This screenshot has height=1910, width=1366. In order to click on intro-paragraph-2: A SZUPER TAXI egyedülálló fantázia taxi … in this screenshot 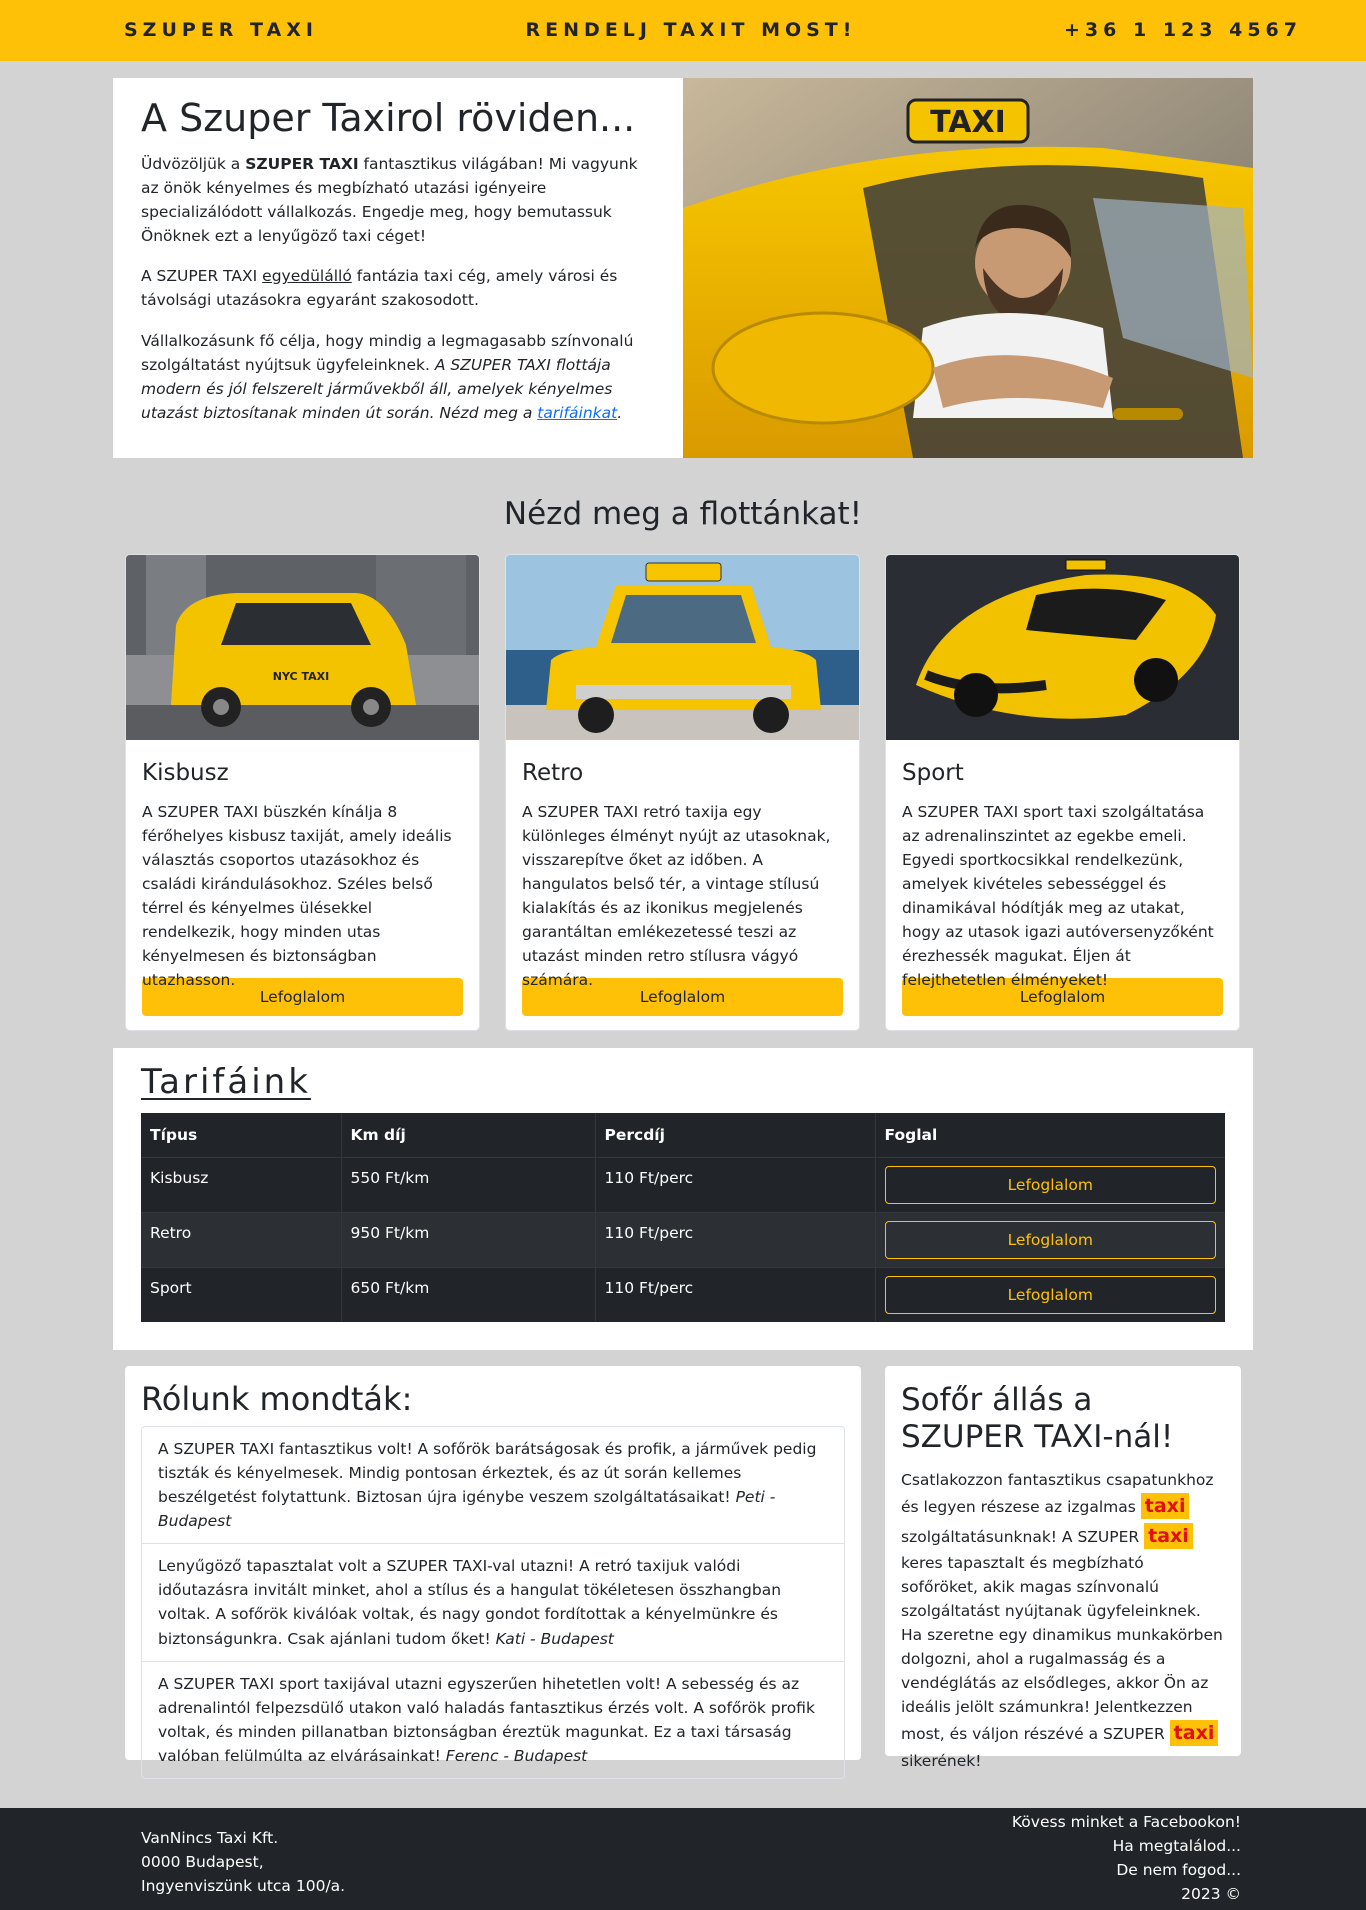, I will do `click(379, 288)`.